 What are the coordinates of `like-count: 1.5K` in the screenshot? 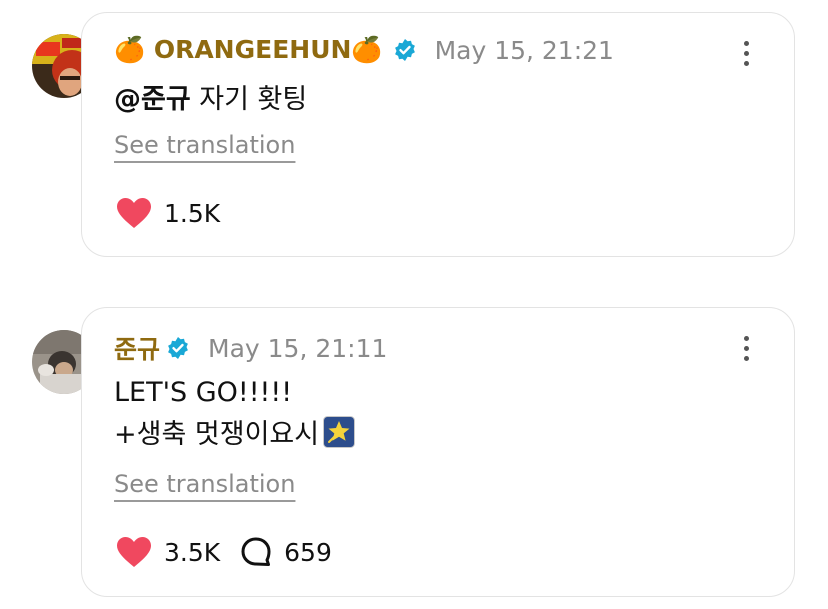 It's located at (192, 213).